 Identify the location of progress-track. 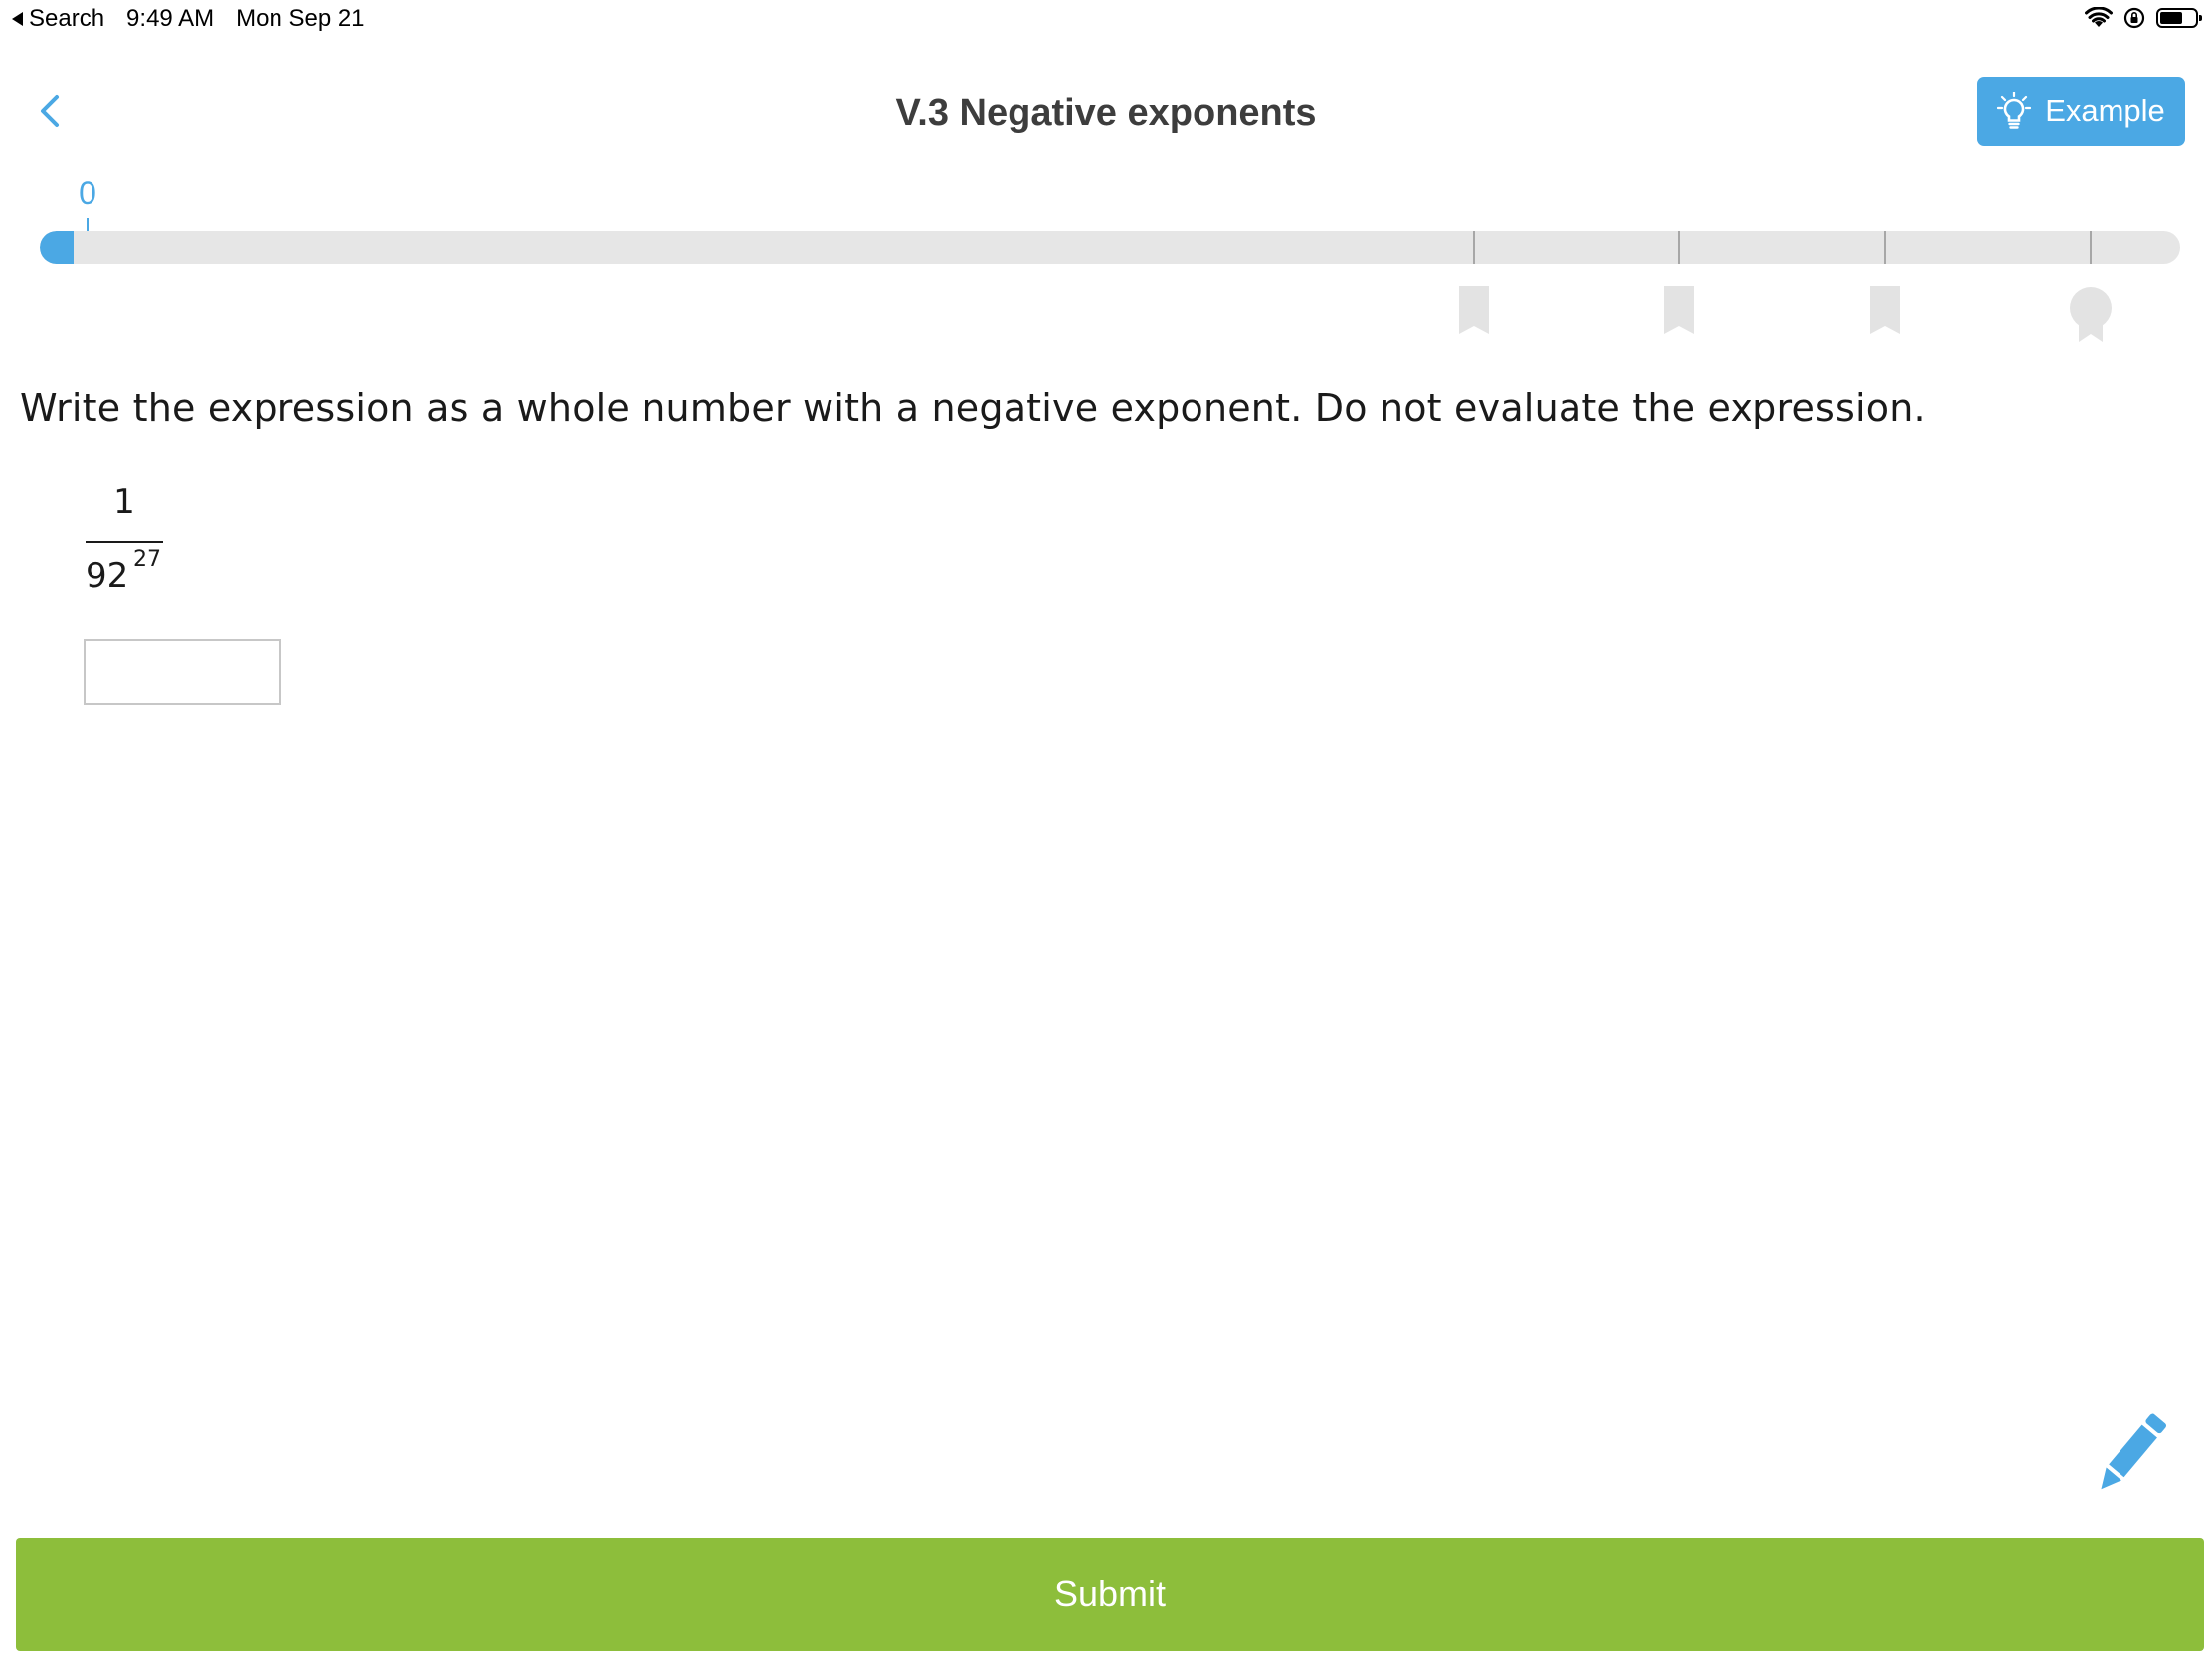
(1110, 247).